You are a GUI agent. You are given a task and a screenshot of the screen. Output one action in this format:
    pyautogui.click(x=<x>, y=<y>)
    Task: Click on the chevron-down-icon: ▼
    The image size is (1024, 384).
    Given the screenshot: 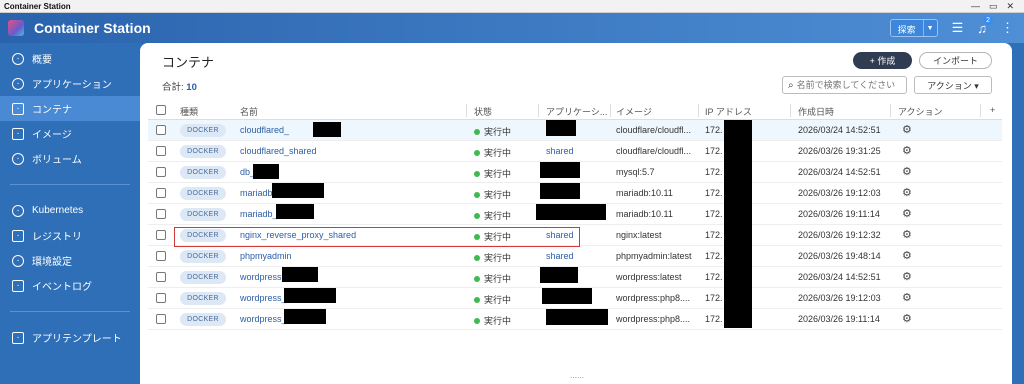 What is the action you would take?
    pyautogui.click(x=929, y=28)
    